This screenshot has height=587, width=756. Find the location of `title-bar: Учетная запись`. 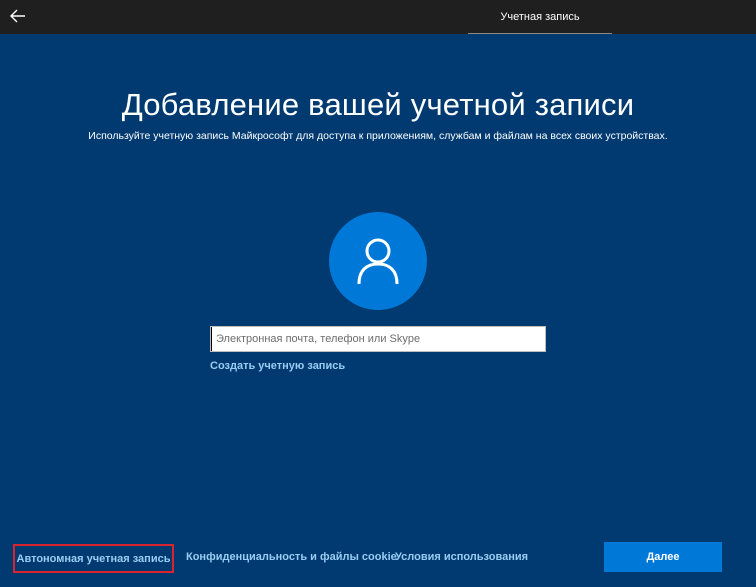

title-bar: Учетная запись is located at coordinates (378, 17).